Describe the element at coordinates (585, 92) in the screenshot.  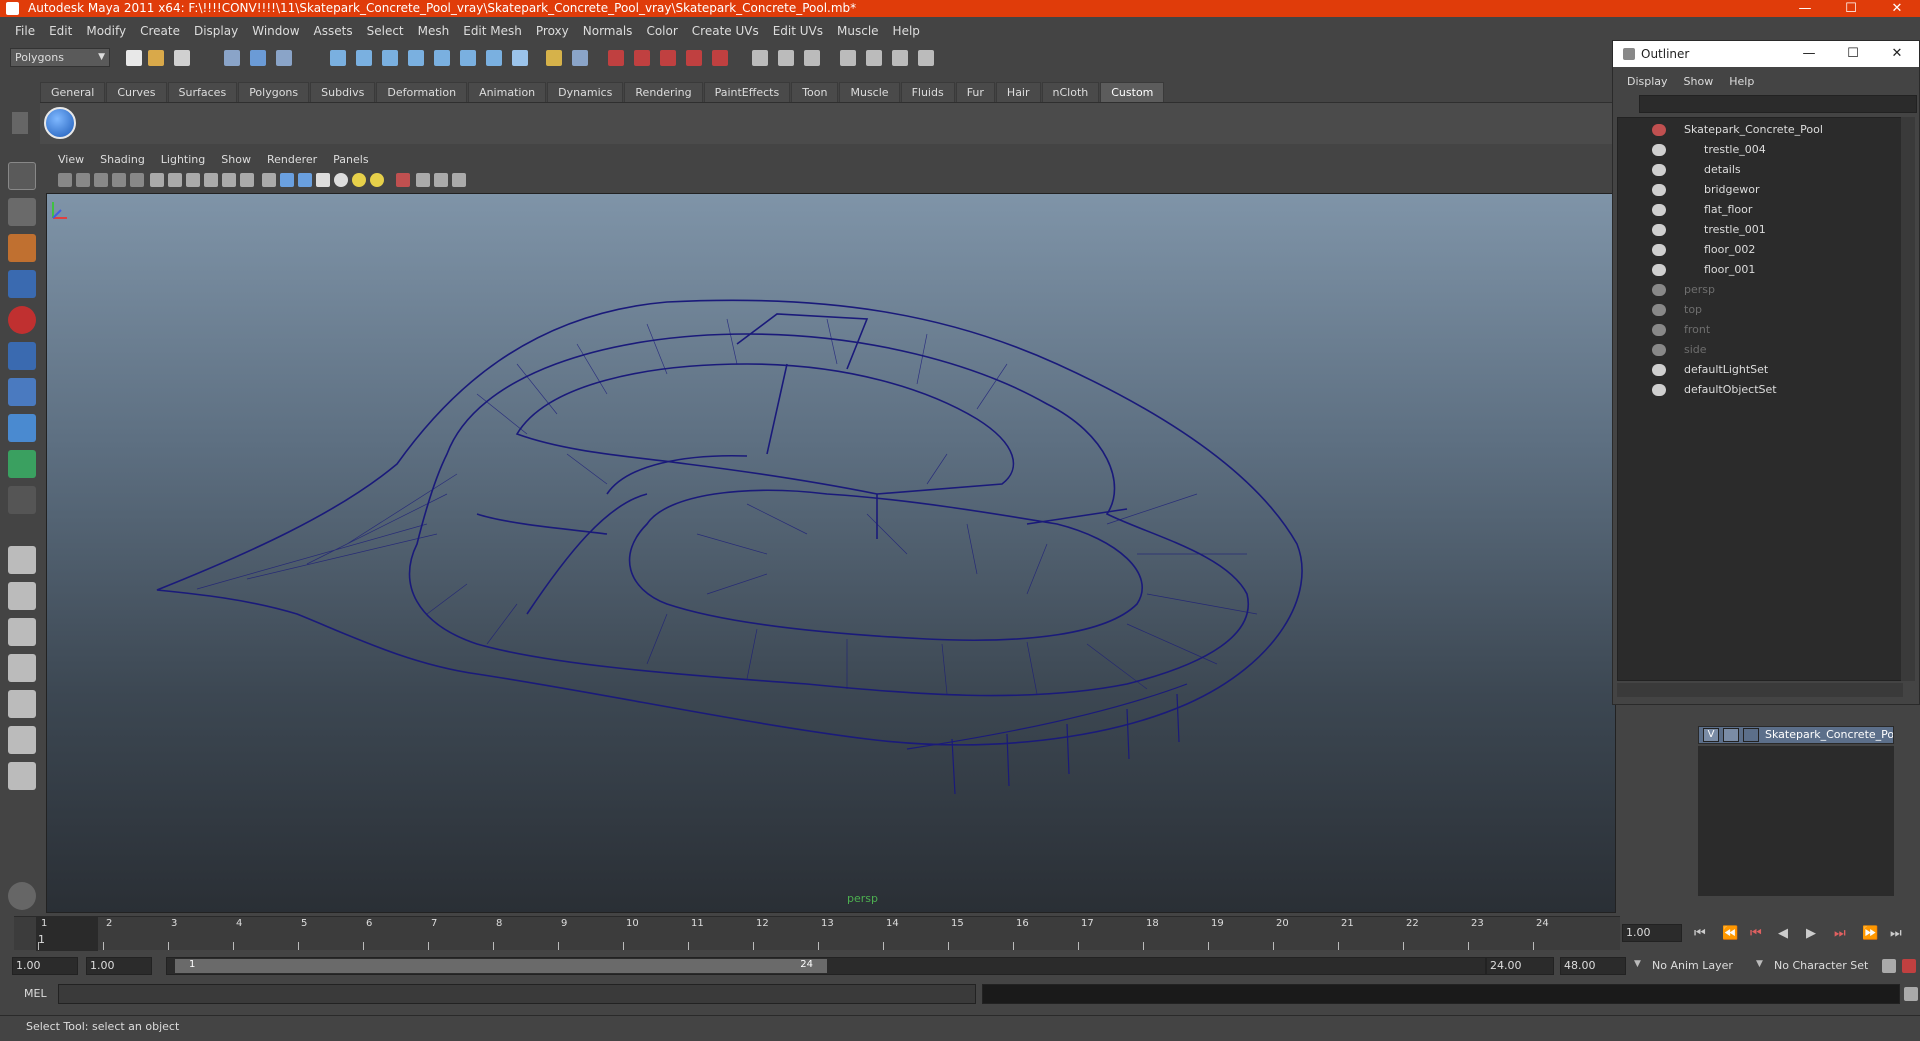
I see `shelf-tab-dynamics: Dynamics` at that location.